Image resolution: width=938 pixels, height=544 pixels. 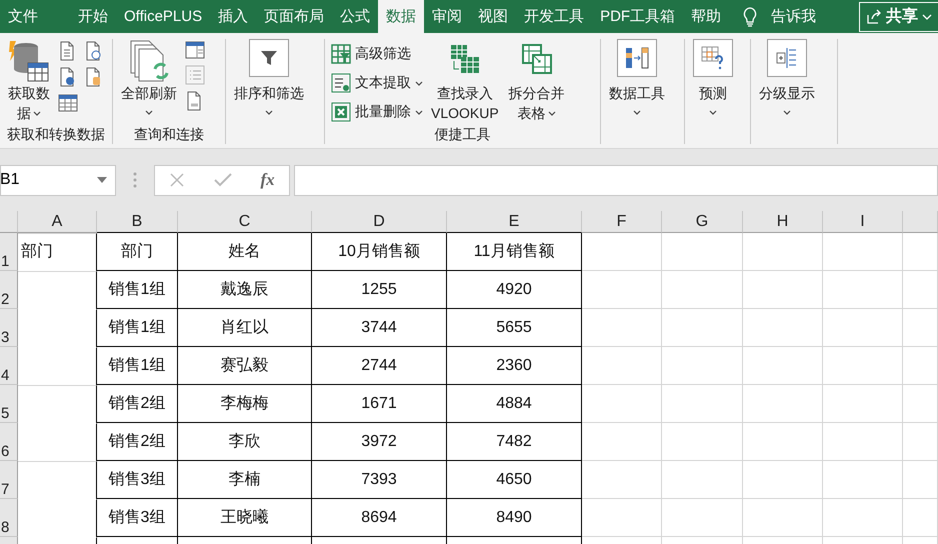 I want to click on ribbon-tab: 文件, so click(x=23, y=16).